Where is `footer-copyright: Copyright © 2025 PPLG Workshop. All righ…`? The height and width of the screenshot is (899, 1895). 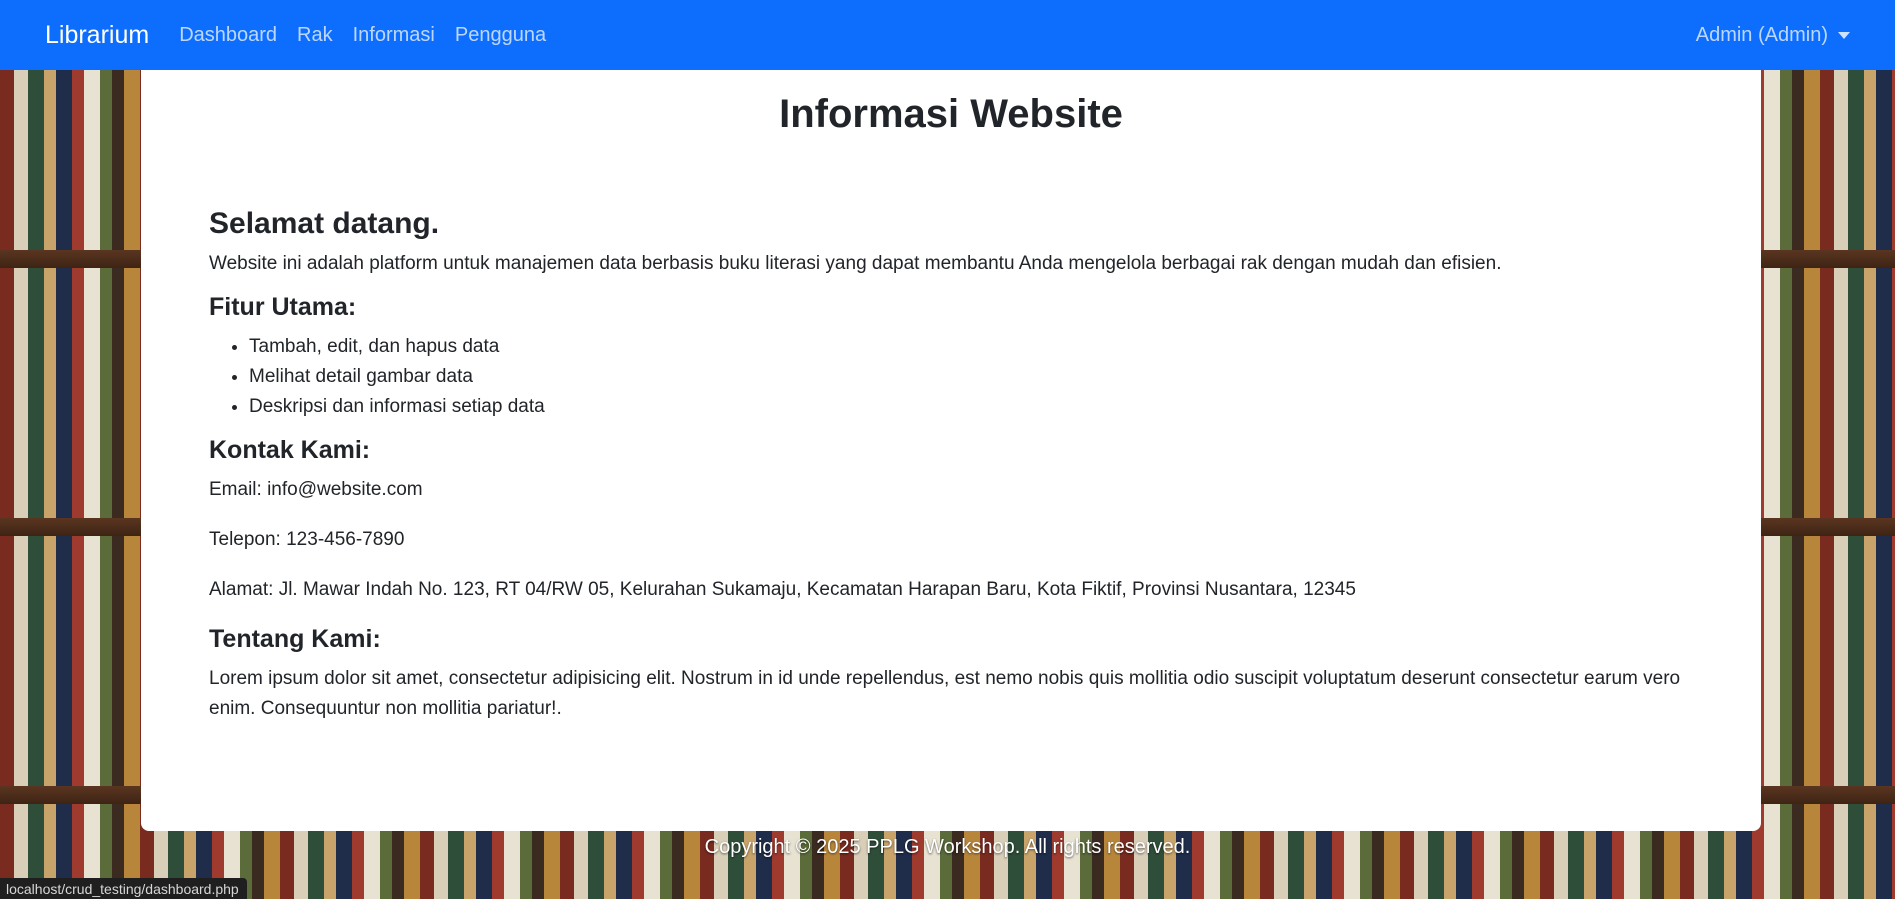 footer-copyright: Copyright © 2025 PPLG Workshop. All righ… is located at coordinates (947, 847).